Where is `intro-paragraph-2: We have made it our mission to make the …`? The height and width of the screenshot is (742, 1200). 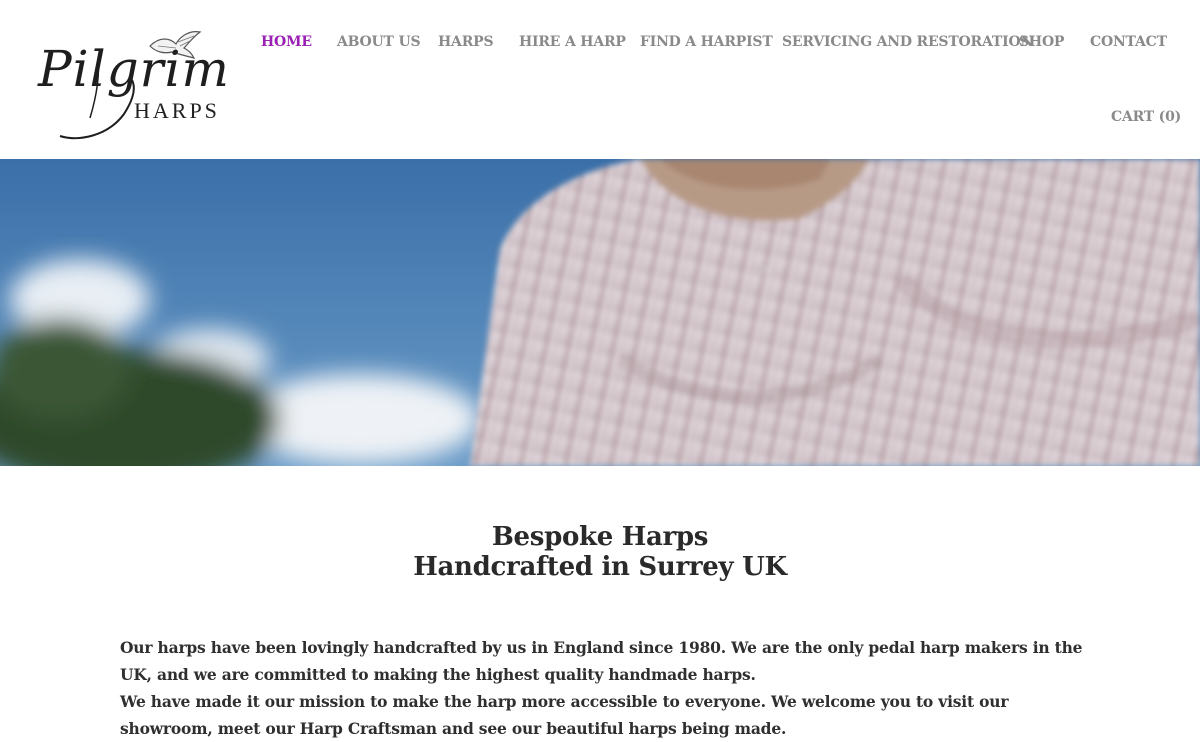 intro-paragraph-2: We have made it our mission to make the … is located at coordinates (564, 715).